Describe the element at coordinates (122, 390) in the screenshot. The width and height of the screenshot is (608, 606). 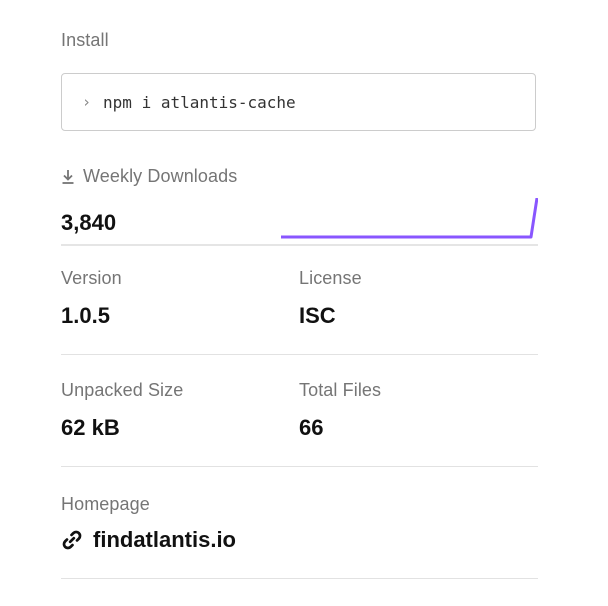
I see `unpacked-size-label: Unpacked Size` at that location.